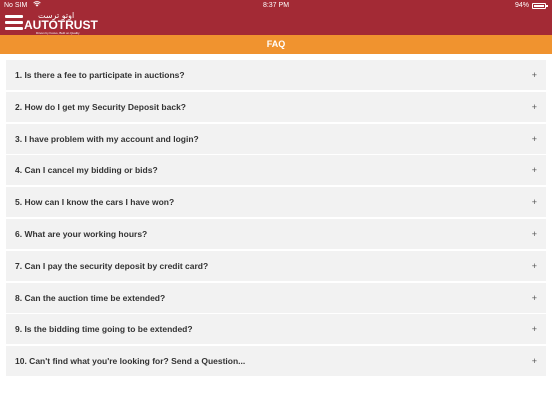  What do you see at coordinates (276, 297) in the screenshot?
I see `faq-item-8: 8. Can the auction time be extended? +` at bounding box center [276, 297].